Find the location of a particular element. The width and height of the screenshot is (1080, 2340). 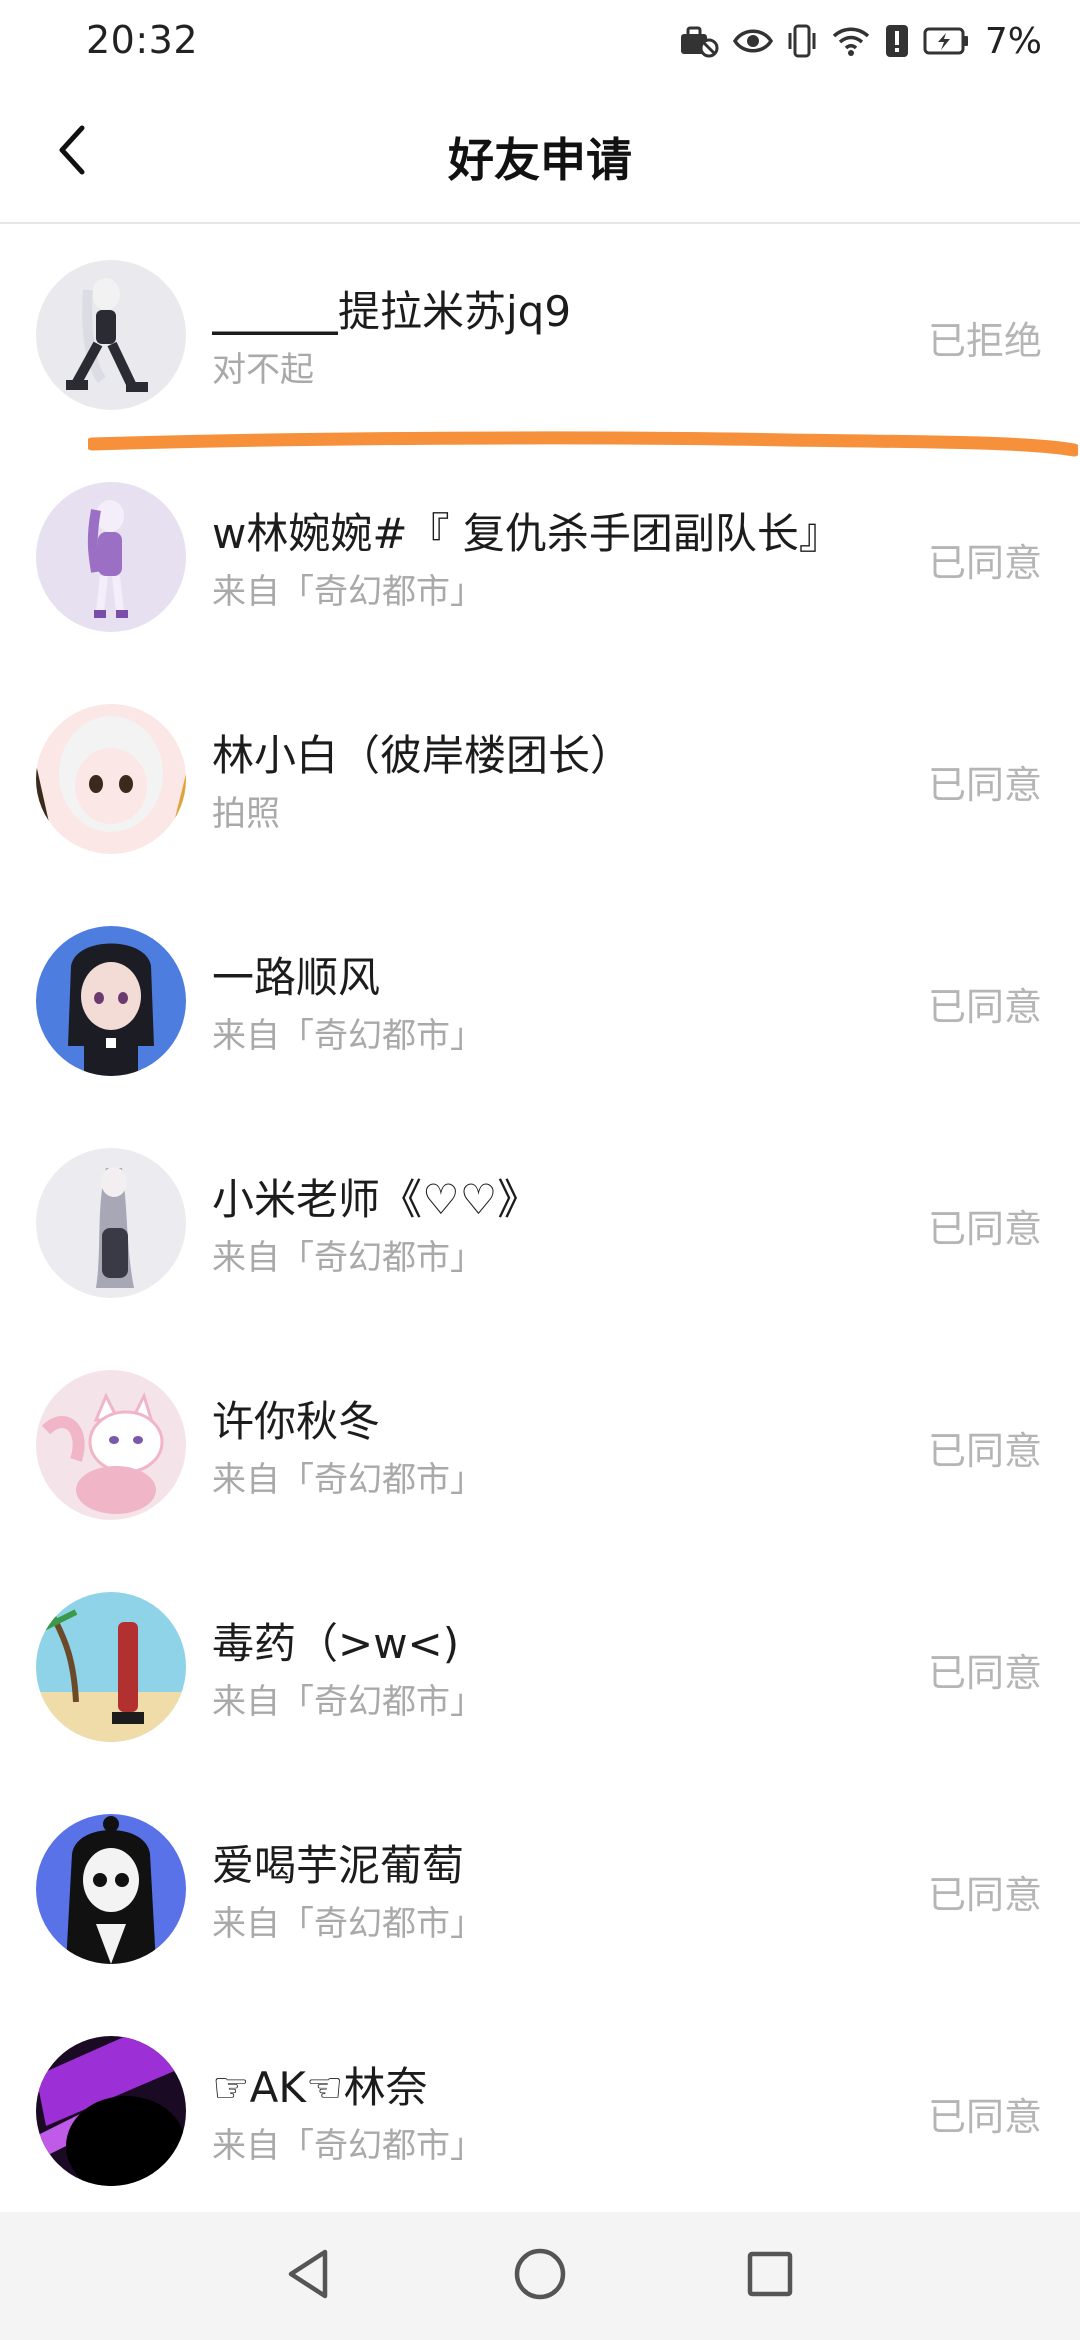

eye-icon is located at coordinates (752, 41).